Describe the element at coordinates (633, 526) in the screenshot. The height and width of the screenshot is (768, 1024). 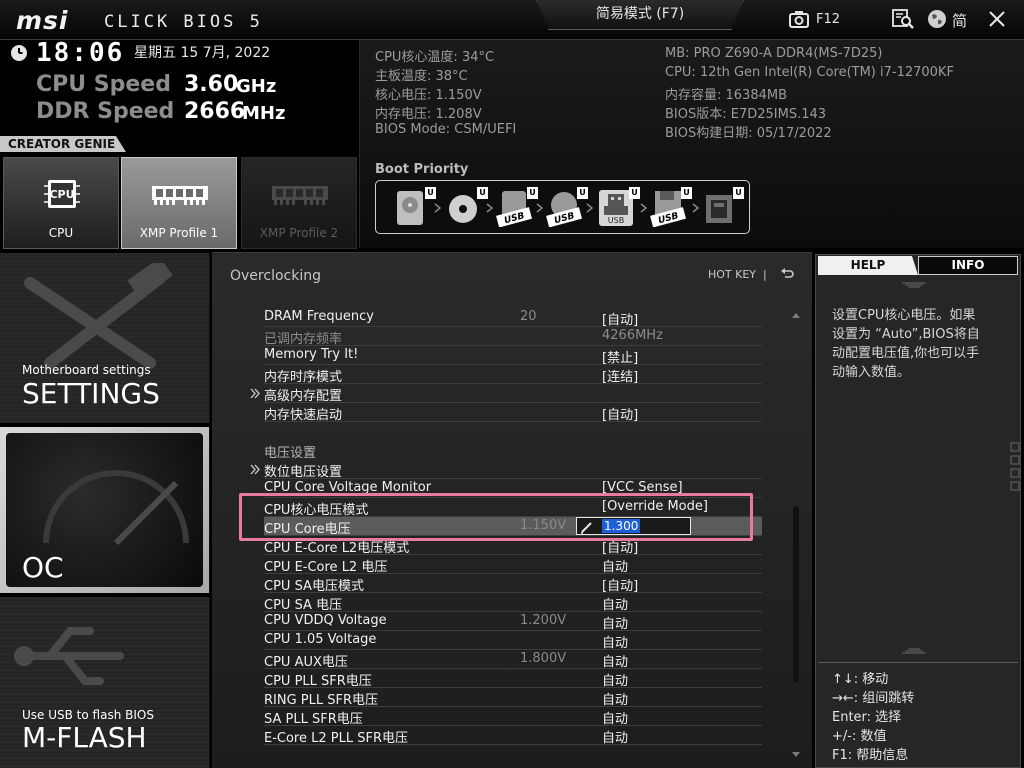
I see `cpu-core-voltage-input: 1.300` at that location.